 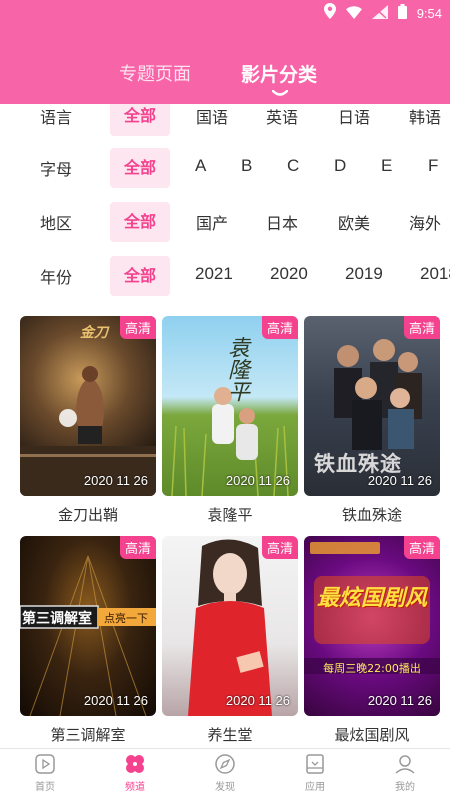 I want to click on movie-card: 铁血殊途 高清 2020 11 26 铁血殊途, so click(x=372, y=420).